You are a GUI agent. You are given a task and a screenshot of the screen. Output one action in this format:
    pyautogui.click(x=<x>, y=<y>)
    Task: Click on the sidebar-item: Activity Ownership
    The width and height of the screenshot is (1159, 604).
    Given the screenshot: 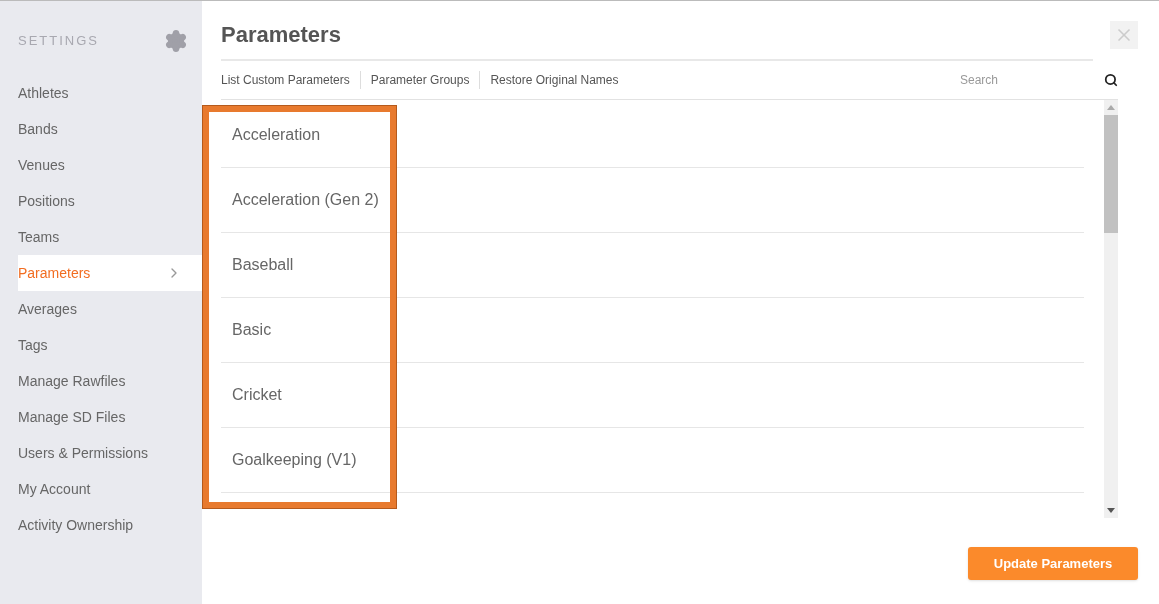 What is the action you would take?
    pyautogui.click(x=110, y=525)
    